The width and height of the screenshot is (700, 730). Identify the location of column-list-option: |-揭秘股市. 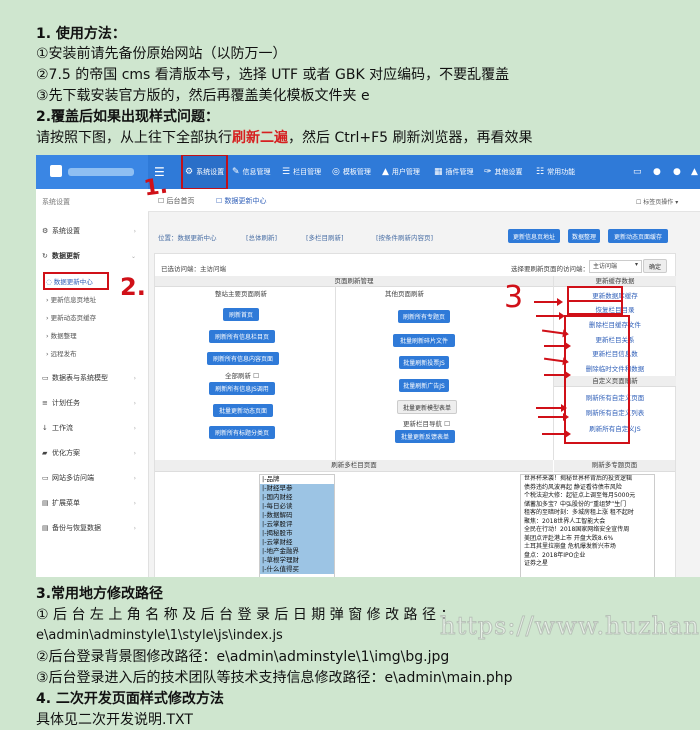
(297, 533).